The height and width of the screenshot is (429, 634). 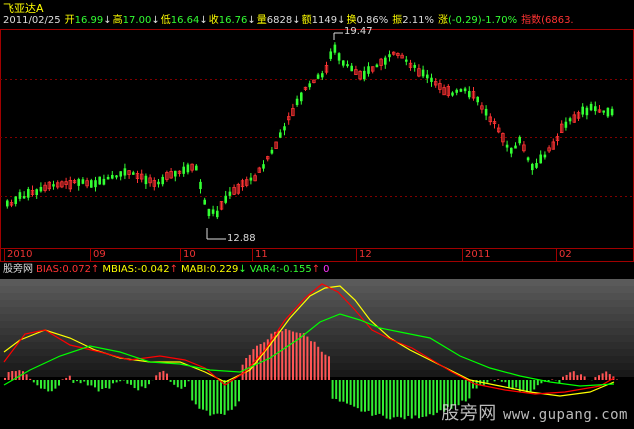 I want to click on volume-label: 量, so click(x=261, y=20).